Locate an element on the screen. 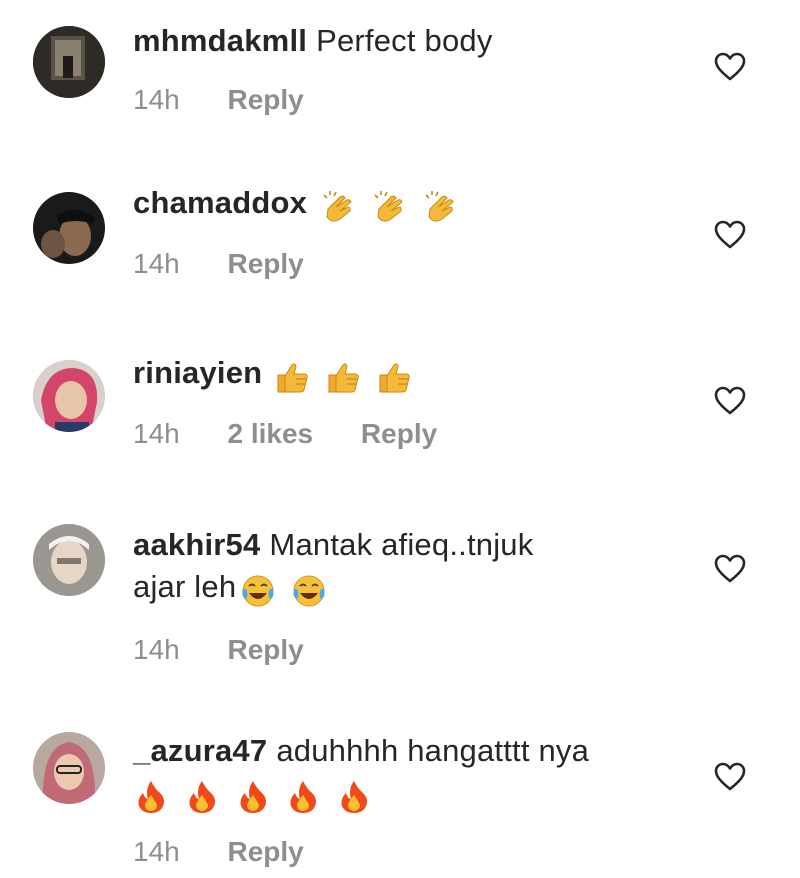 This screenshot has height=878, width=800. comment-text: chamaddox is located at coordinates (416, 204).